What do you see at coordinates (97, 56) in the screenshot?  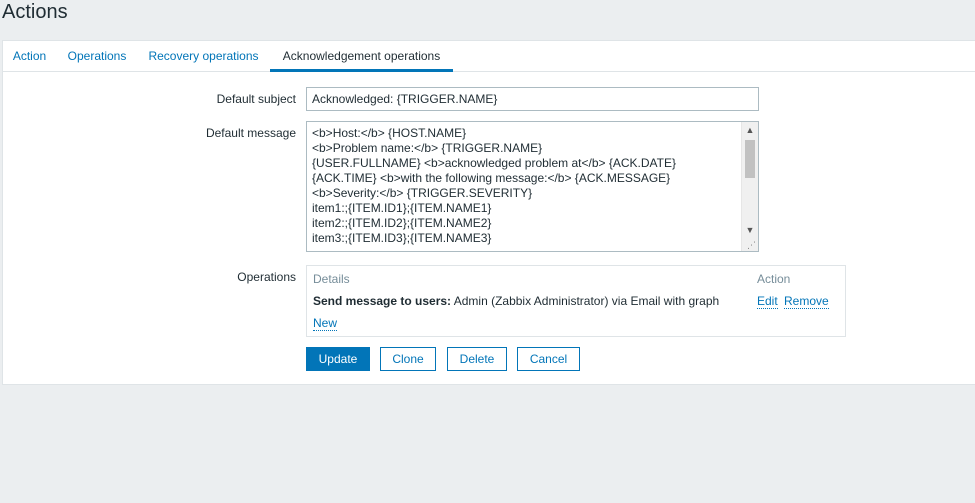 I see `tab-operations: Operations` at bounding box center [97, 56].